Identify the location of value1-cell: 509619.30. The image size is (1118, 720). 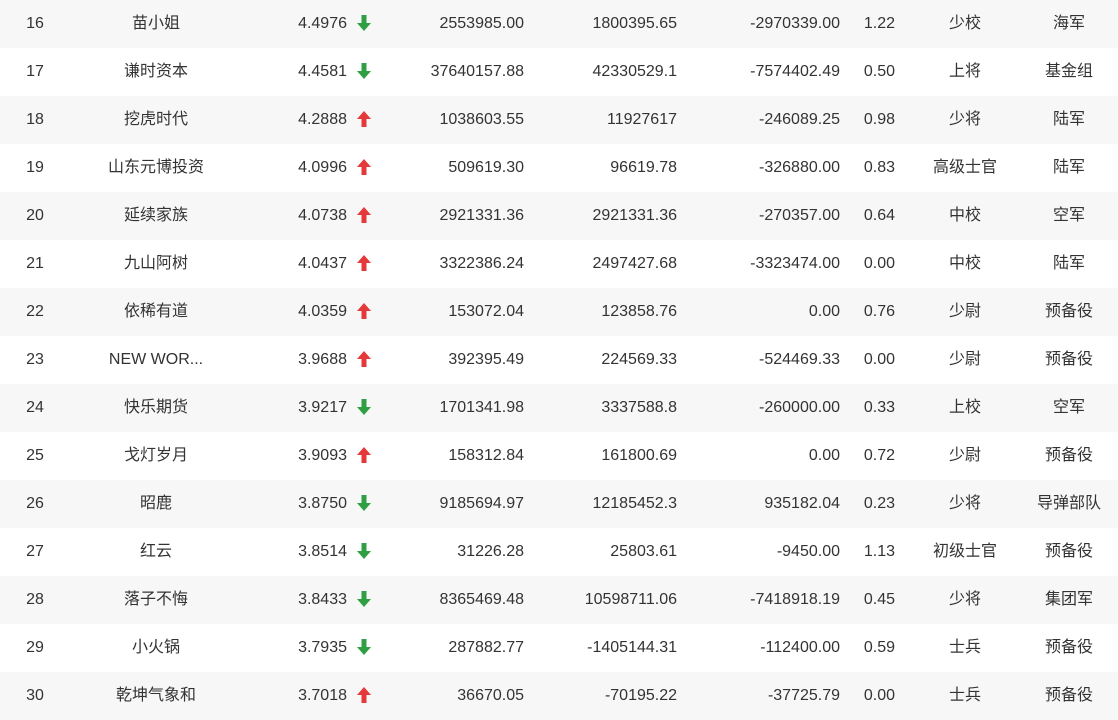
(486, 167).